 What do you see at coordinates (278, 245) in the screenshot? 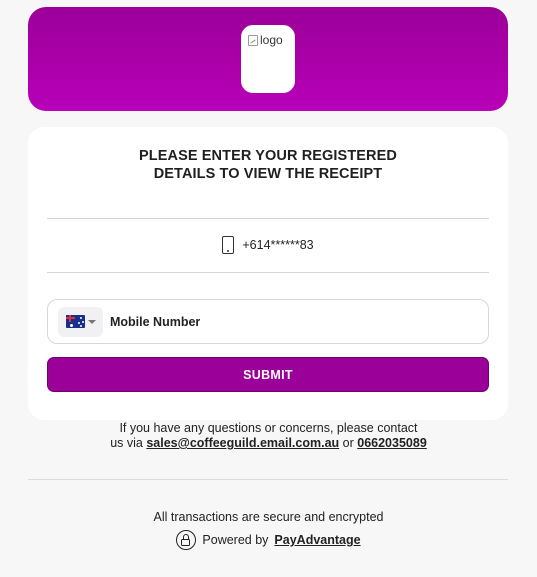
I see `masked-phone-number: +614******83` at bounding box center [278, 245].